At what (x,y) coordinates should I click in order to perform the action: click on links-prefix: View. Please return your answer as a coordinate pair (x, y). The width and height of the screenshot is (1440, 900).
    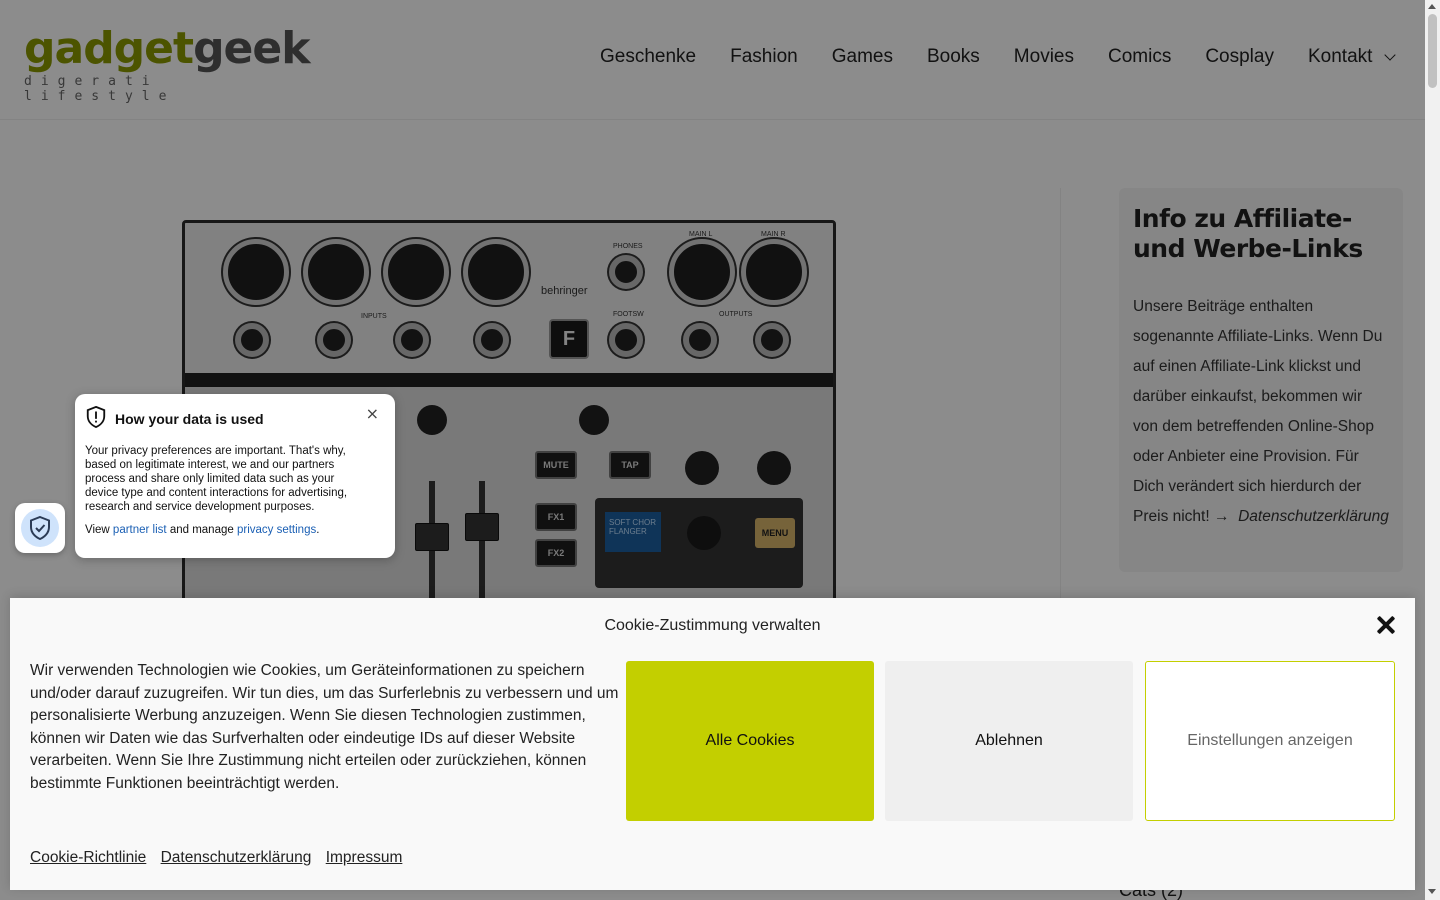
    Looking at the image, I should click on (97, 530).